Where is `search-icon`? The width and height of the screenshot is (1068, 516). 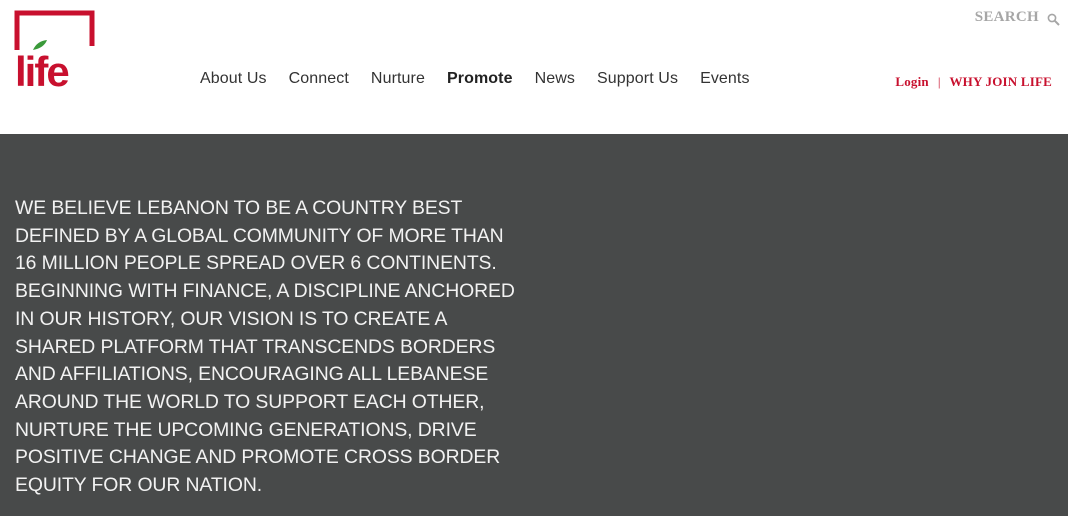
search-icon is located at coordinates (1053, 19).